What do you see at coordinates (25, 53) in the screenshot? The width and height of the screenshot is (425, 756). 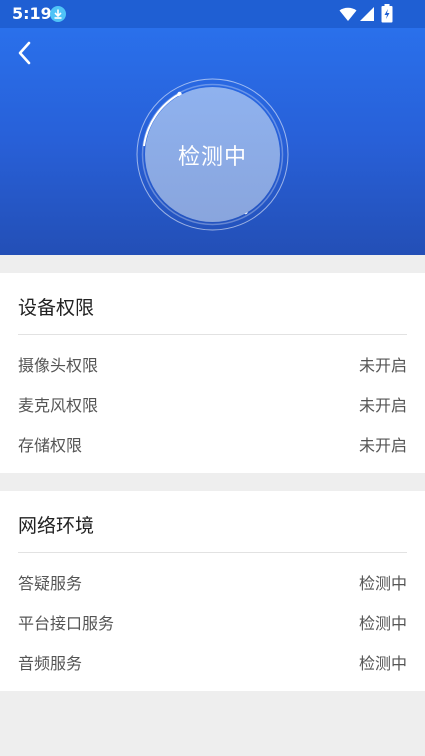 I see `back-button` at bounding box center [25, 53].